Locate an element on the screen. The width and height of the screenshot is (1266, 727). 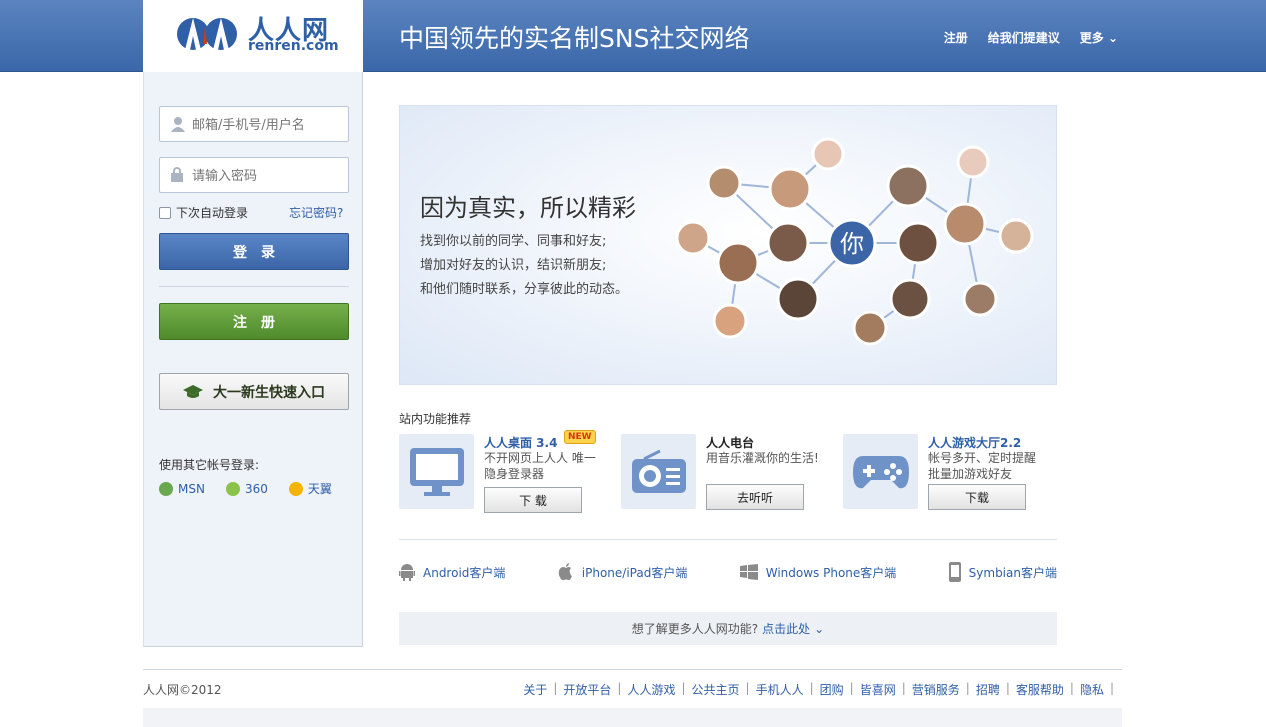
footer-link-help: 客服帮助 is located at coordinates (1040, 689).